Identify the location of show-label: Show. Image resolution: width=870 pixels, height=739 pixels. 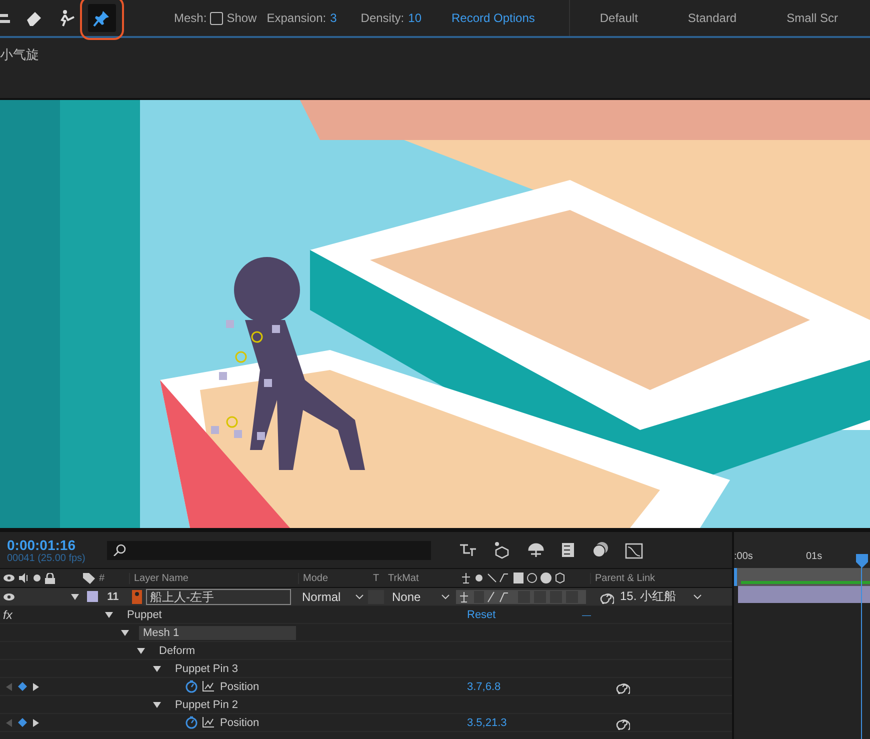
(241, 18).